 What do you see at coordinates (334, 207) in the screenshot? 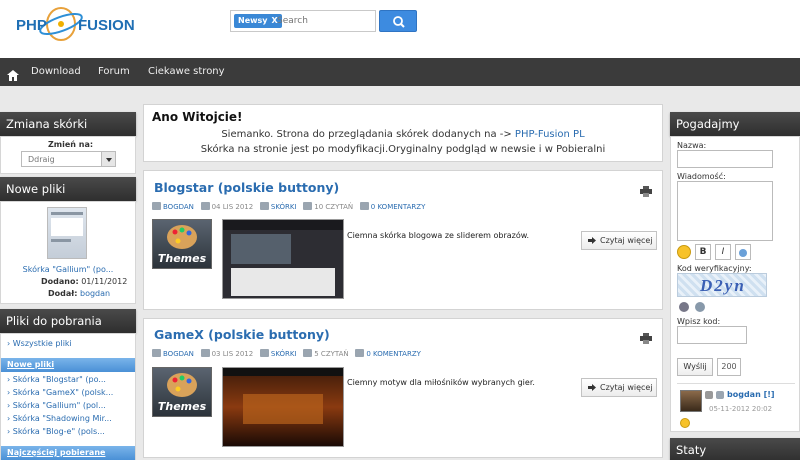
I see `post-reads: 10 CZYTAŃ` at bounding box center [334, 207].